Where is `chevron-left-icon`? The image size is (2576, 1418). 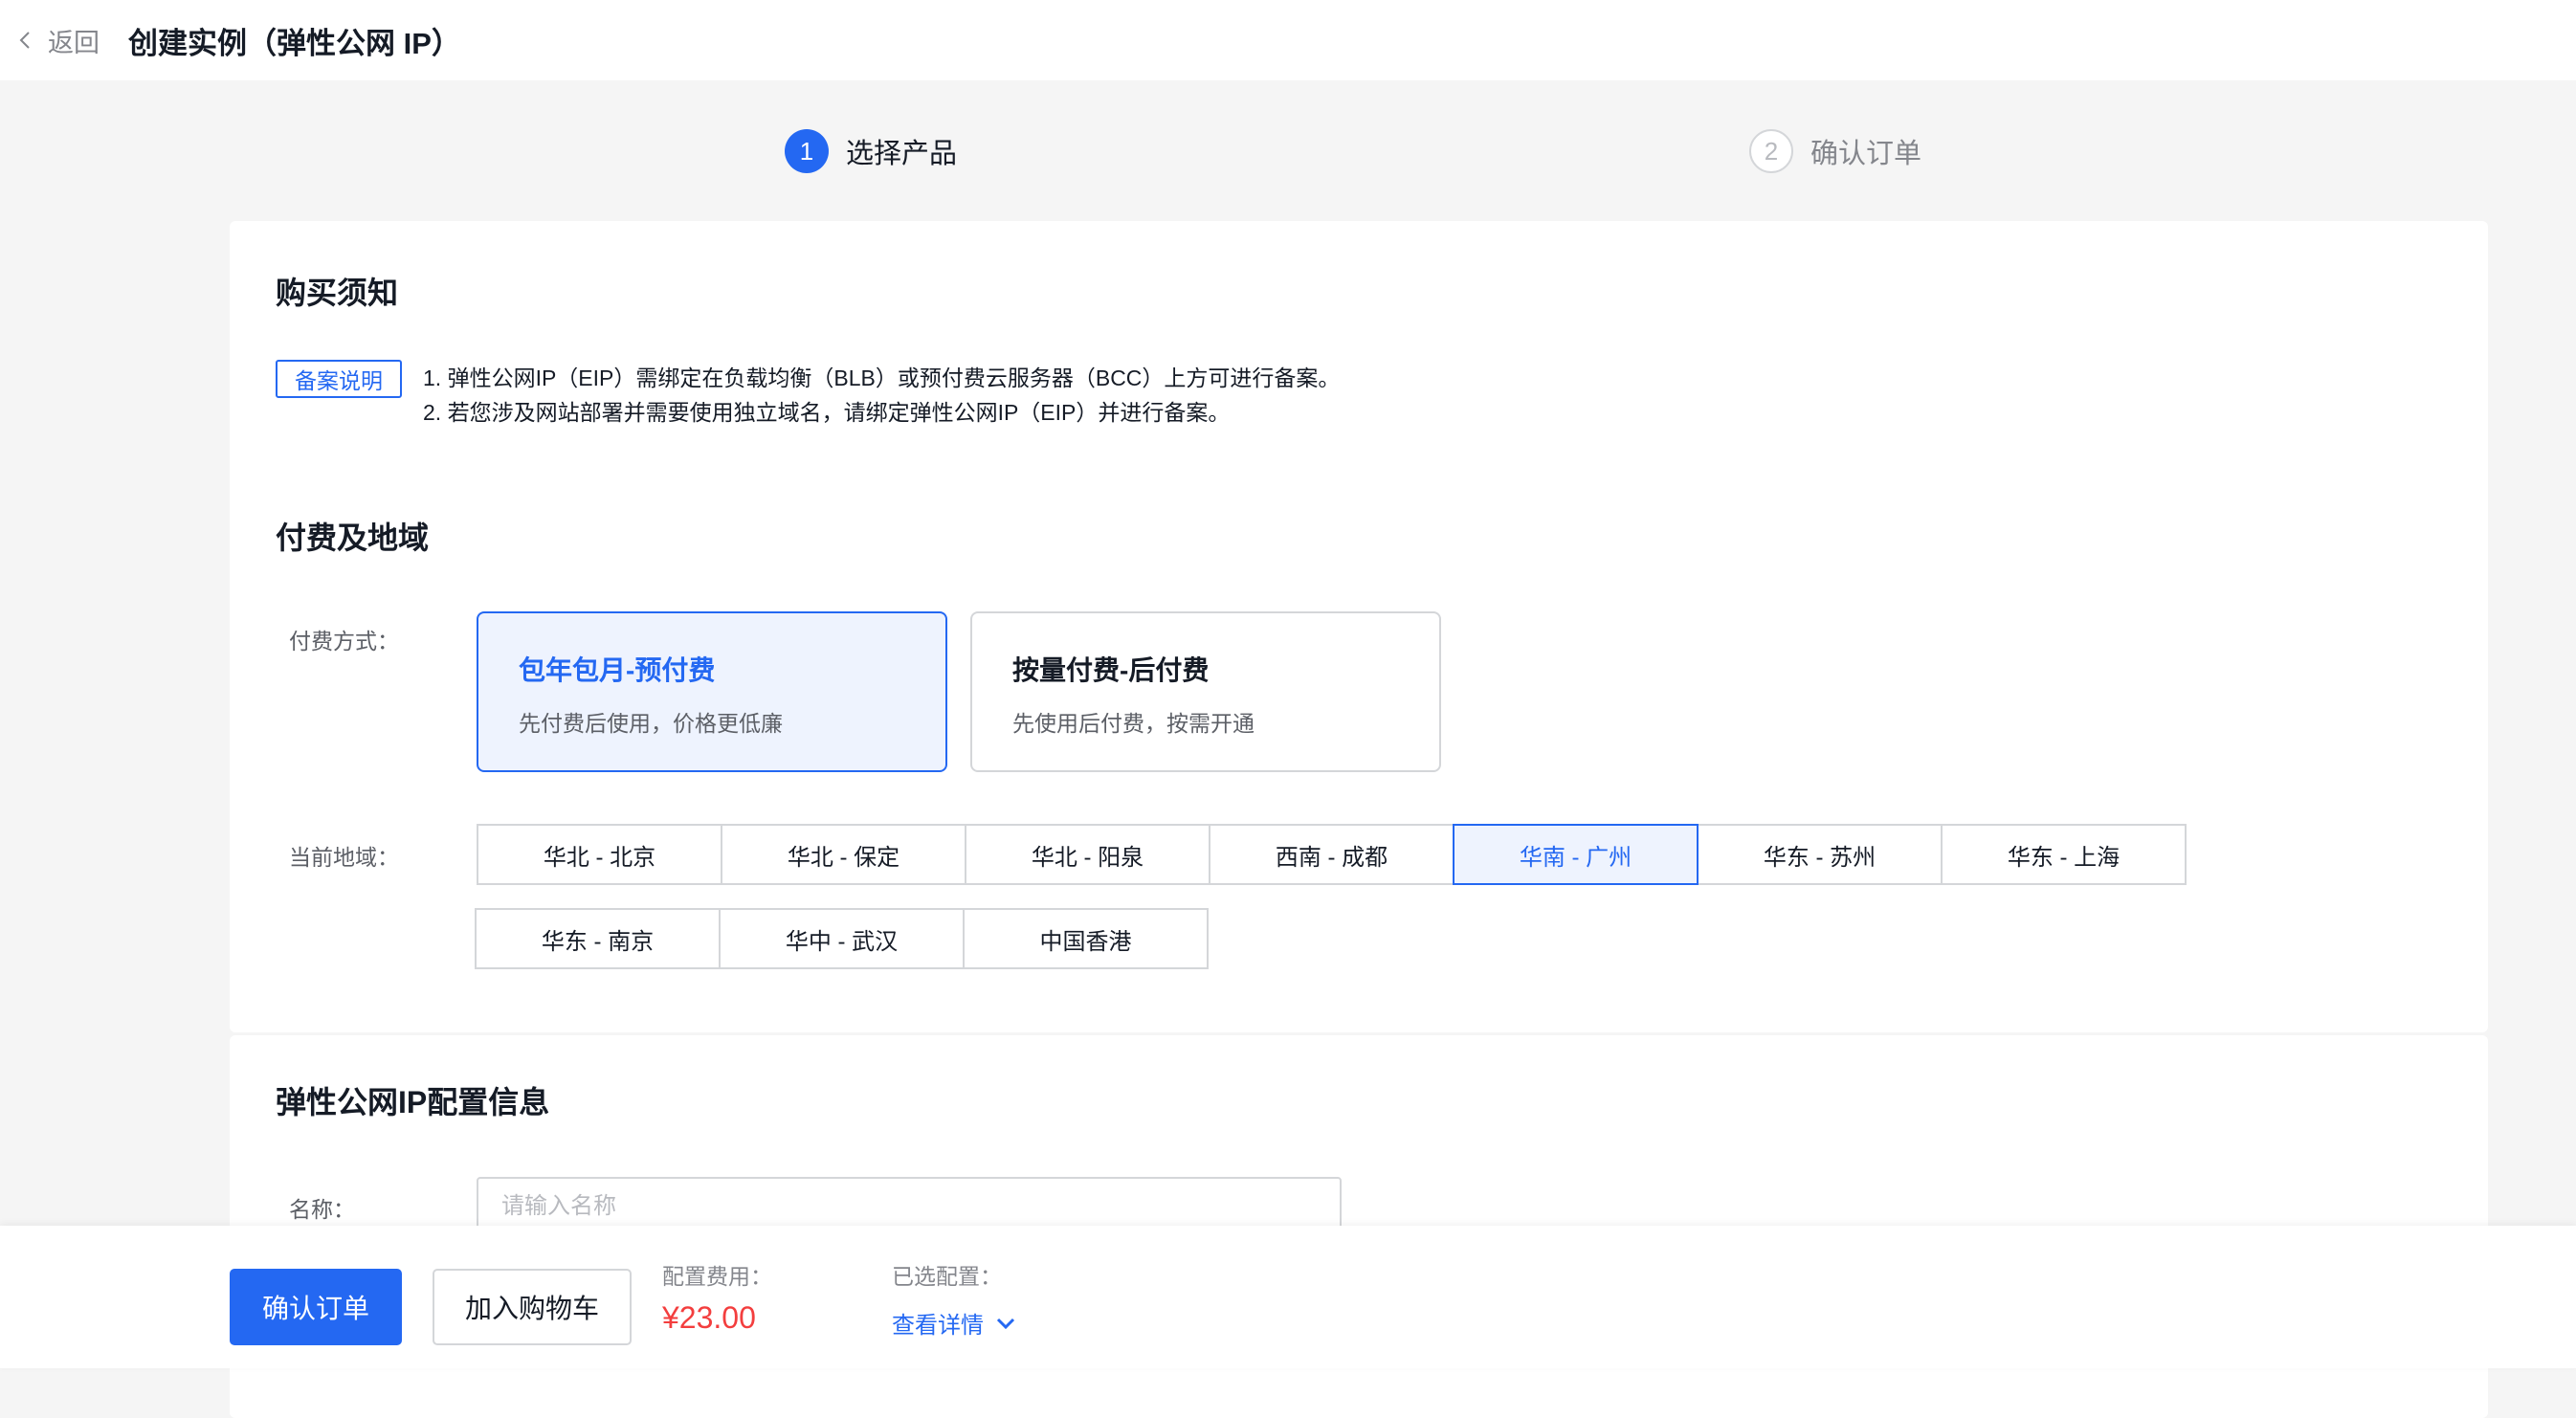 chevron-left-icon is located at coordinates (24, 40).